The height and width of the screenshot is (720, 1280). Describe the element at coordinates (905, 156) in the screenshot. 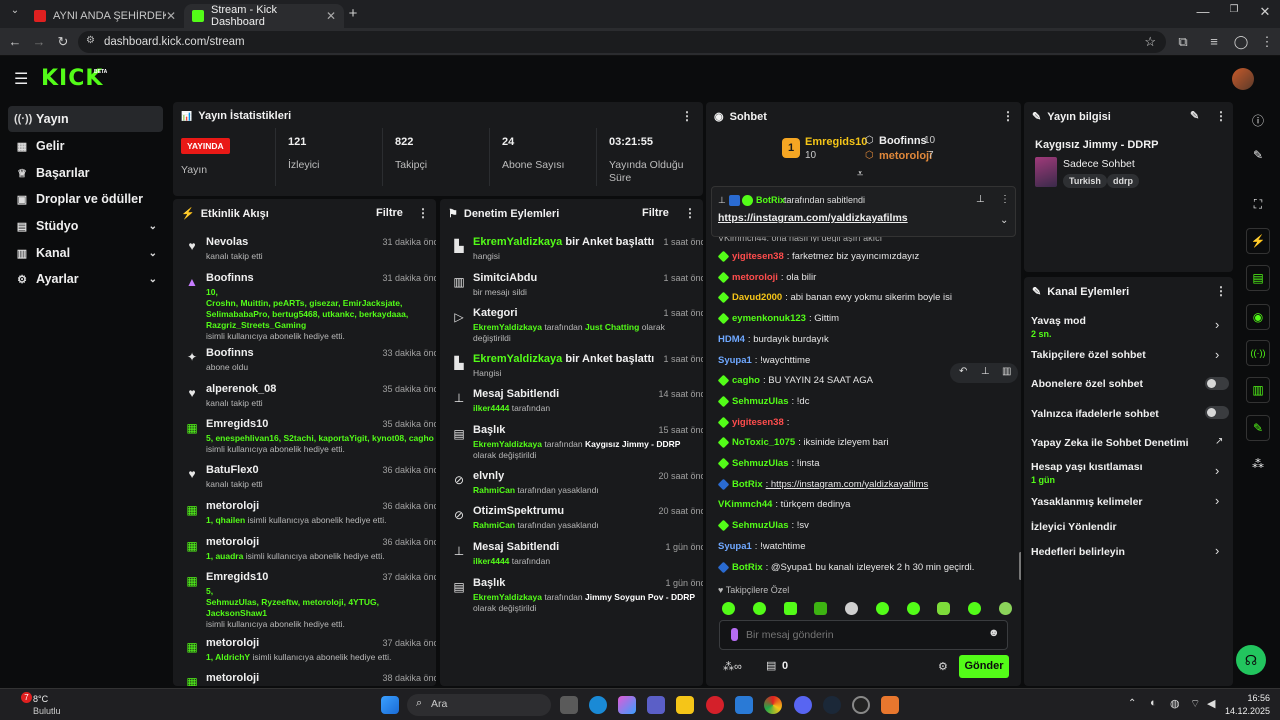

I see `leaderboard-third-name: metoroloji` at that location.